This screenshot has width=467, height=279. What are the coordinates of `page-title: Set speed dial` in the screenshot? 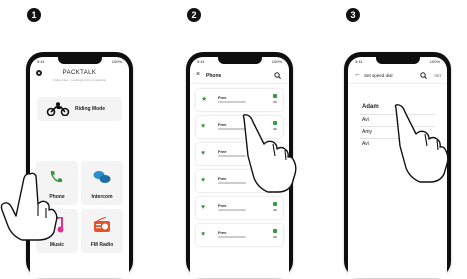 It's located at (378, 75).